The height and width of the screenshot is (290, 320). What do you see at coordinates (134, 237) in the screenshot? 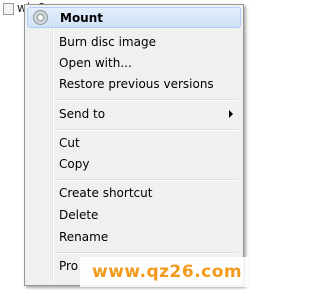
I see `menu-item-rename: Rename` at bounding box center [134, 237].